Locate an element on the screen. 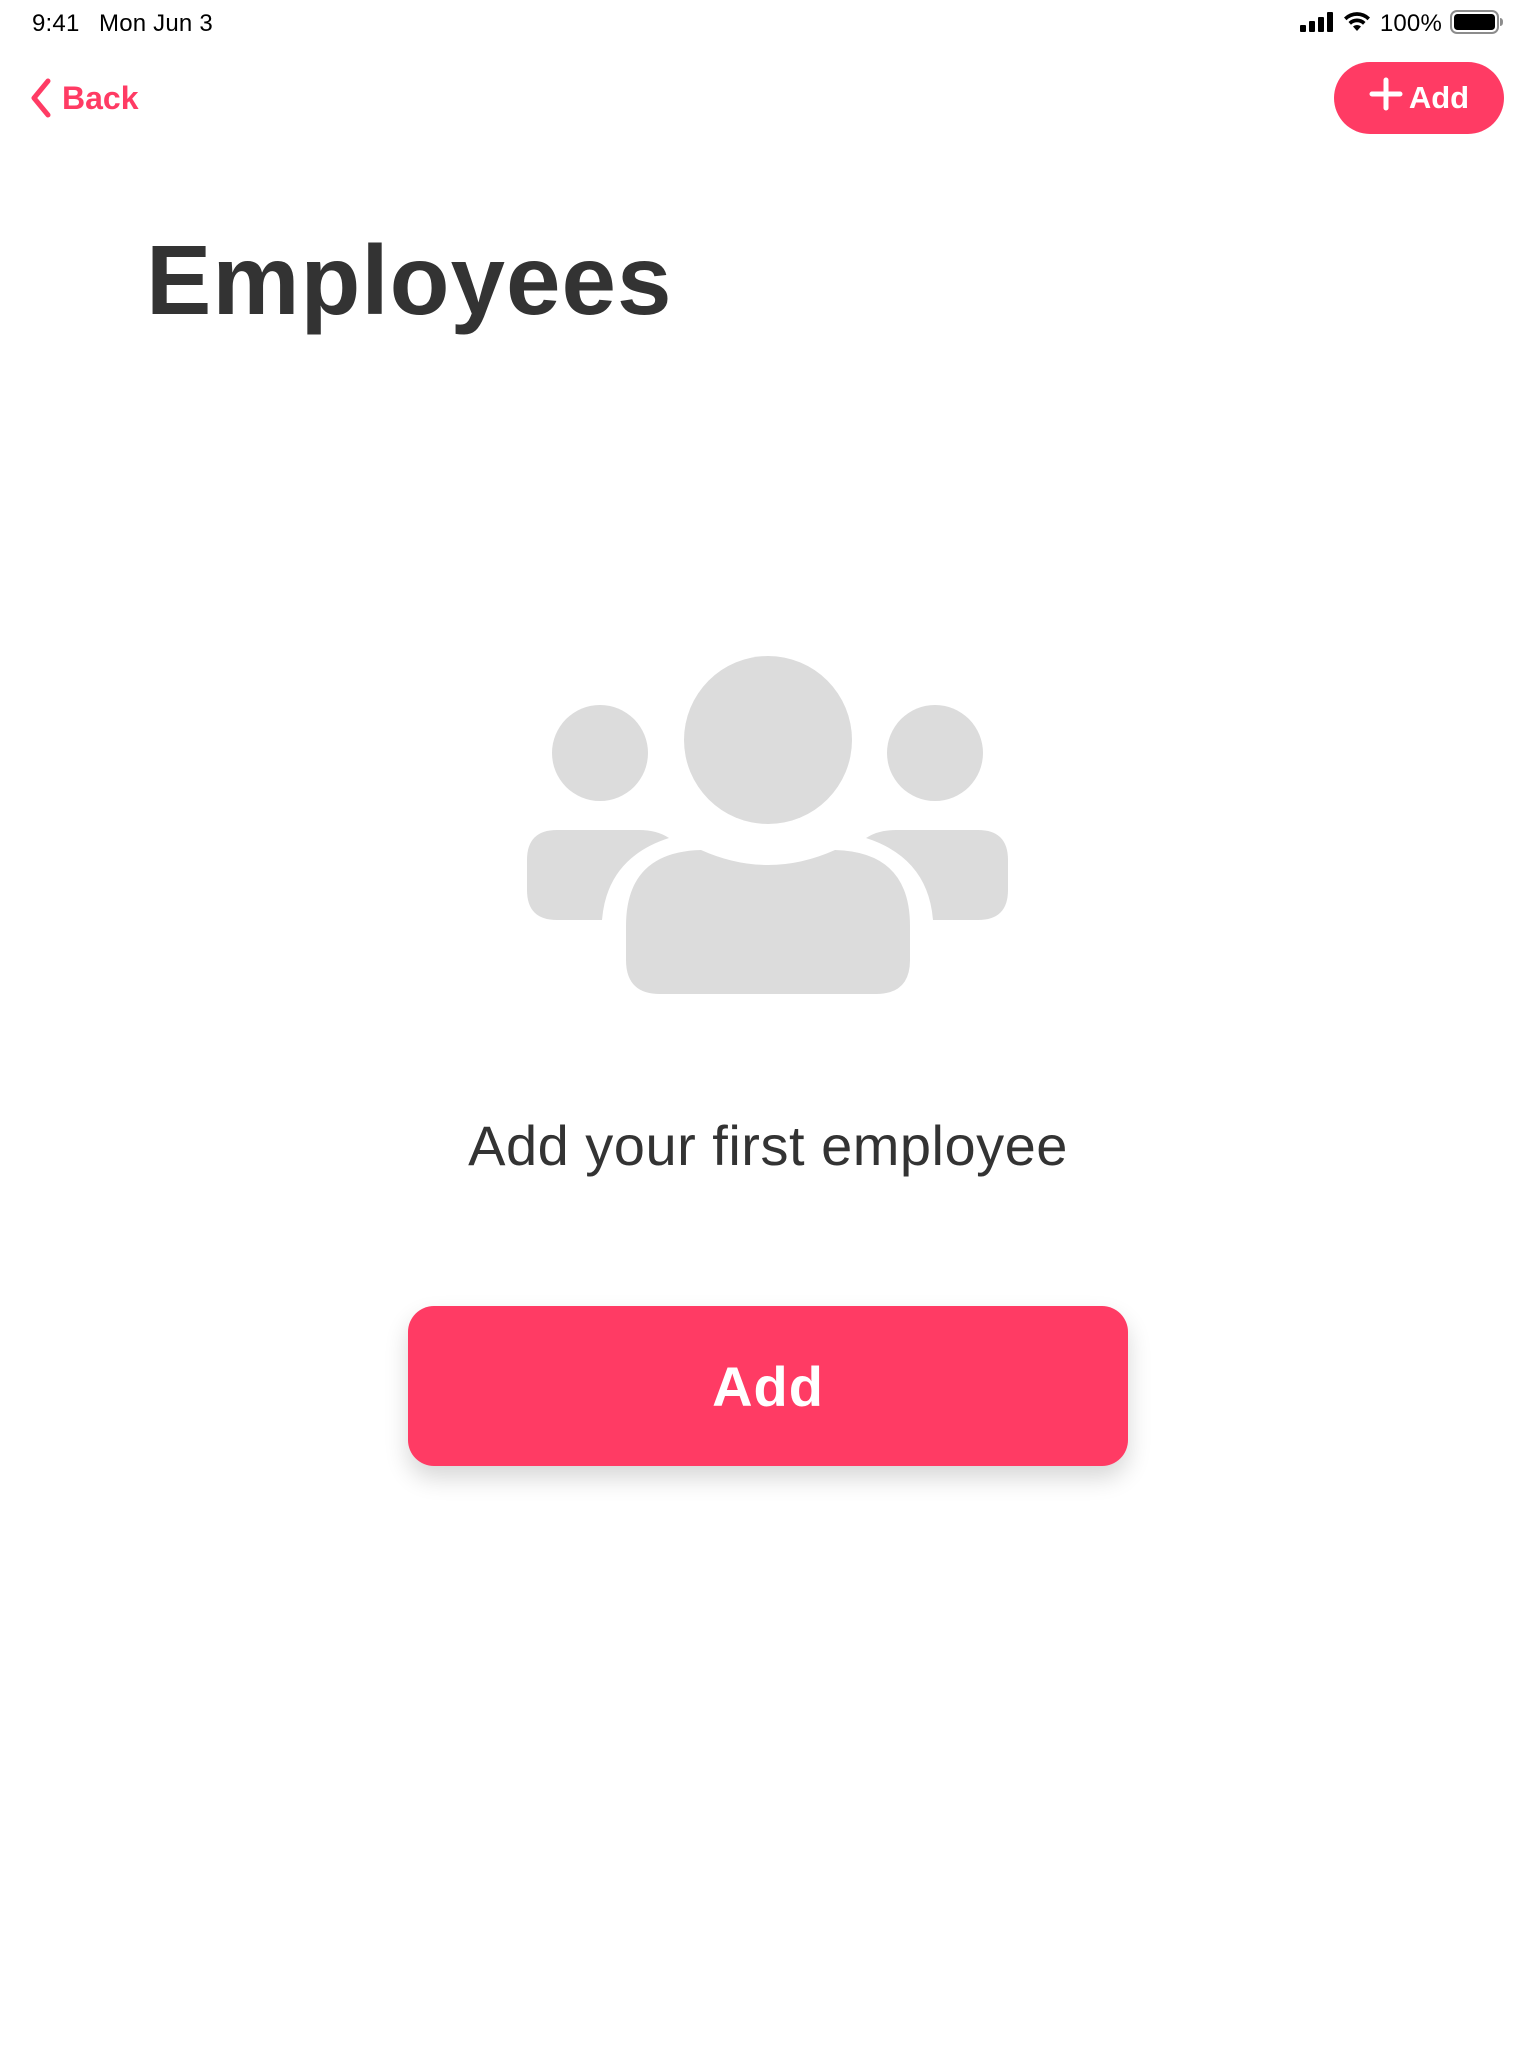 This screenshot has height=2048, width=1536. status-indicators: 100% is located at coordinates (1401, 24).